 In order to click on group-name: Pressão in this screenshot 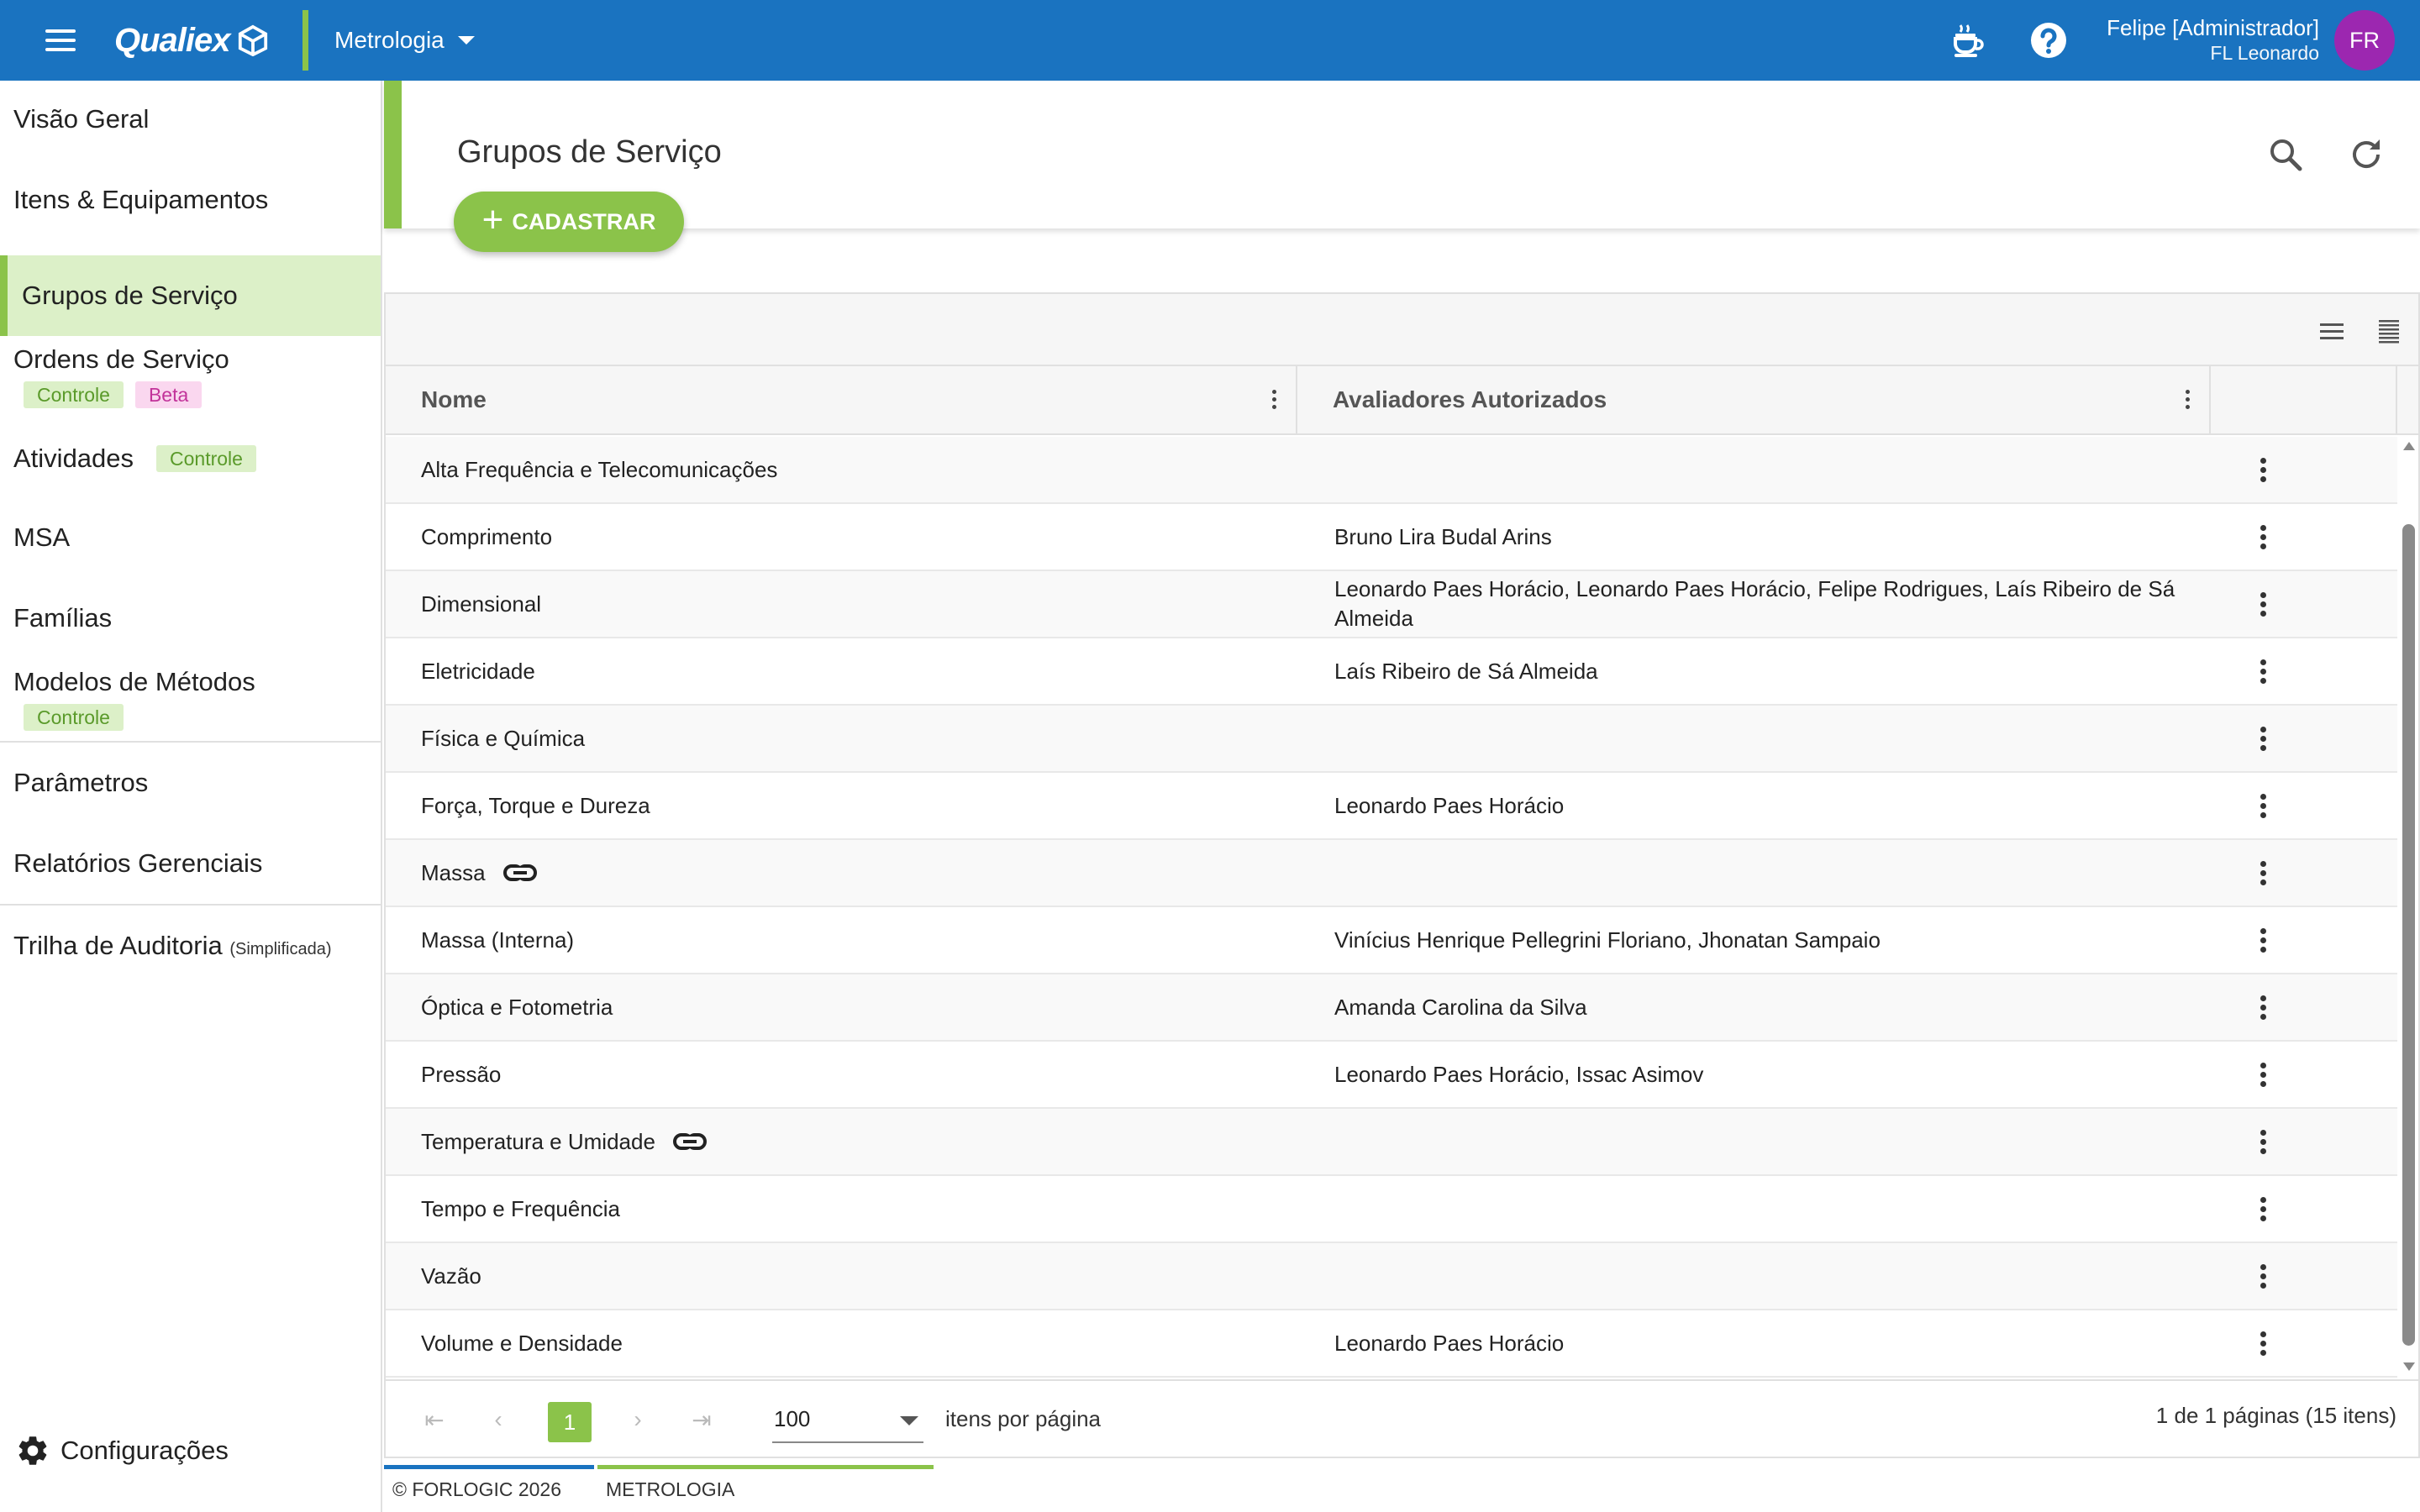, I will do `click(462, 1074)`.